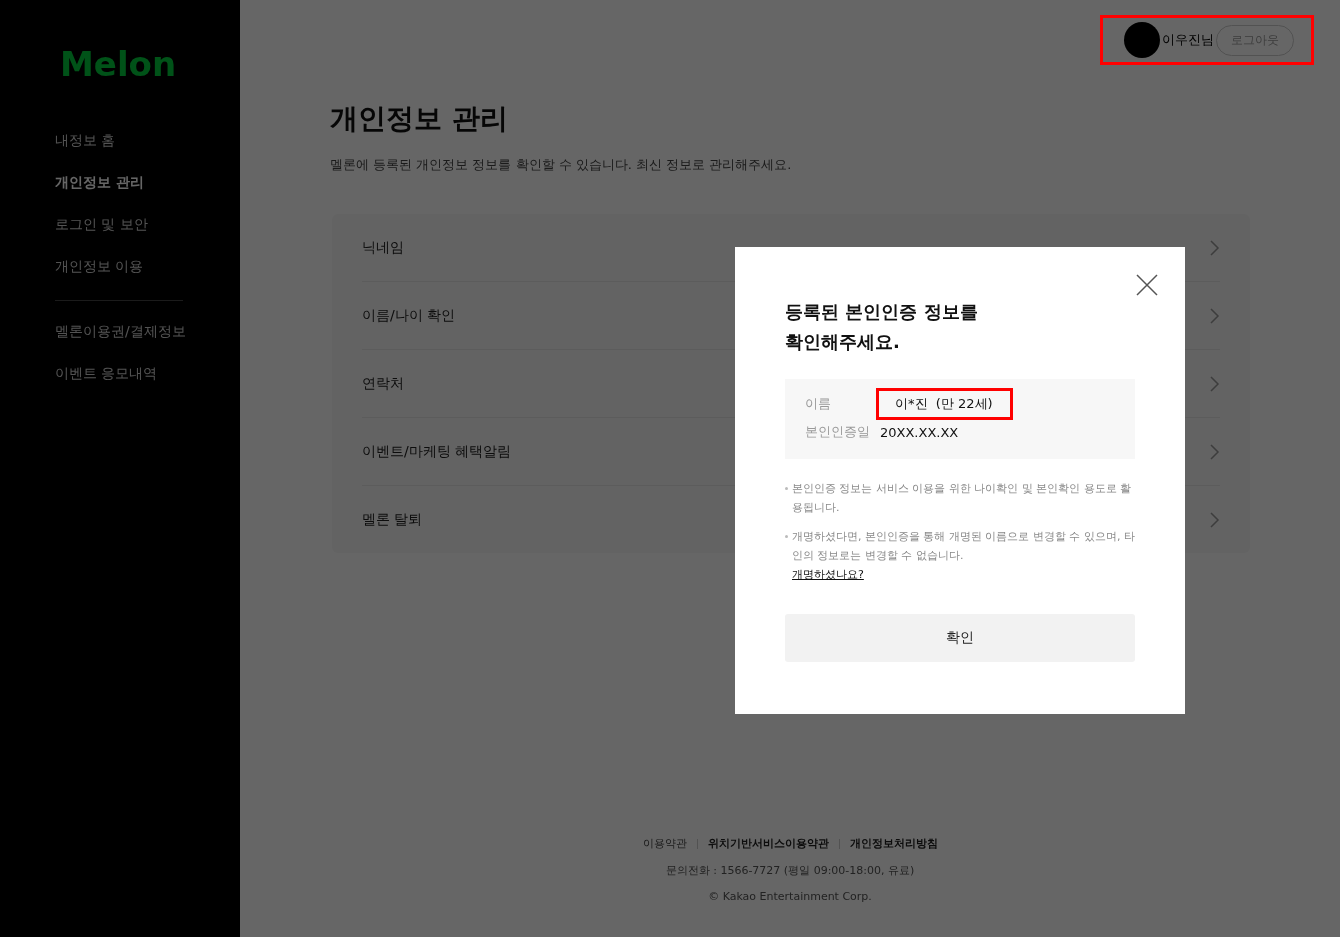 The image size is (1340, 937). I want to click on rename-link: 개명하셨나요?, so click(828, 574).